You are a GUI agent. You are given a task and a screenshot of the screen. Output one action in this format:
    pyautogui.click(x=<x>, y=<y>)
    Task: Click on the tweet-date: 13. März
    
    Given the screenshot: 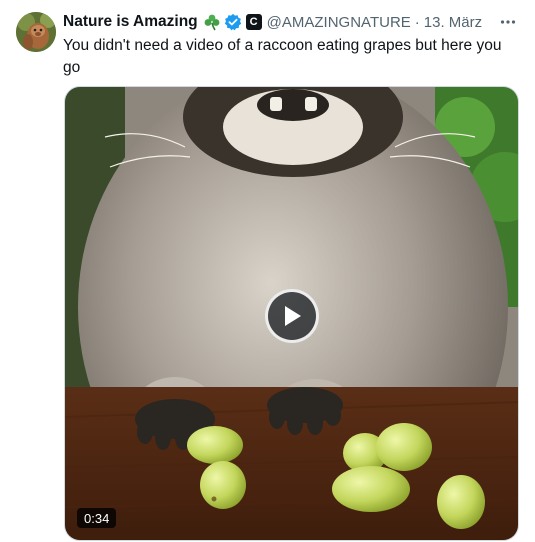 What is the action you would take?
    pyautogui.click(x=453, y=22)
    